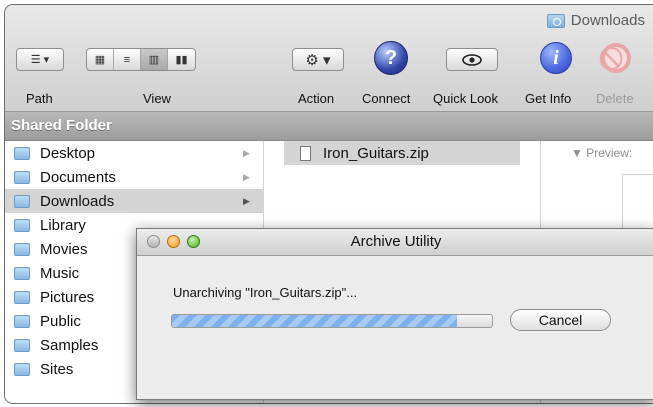  Describe the element at coordinates (60, 273) in the screenshot. I see `column-item-label: Music` at that location.